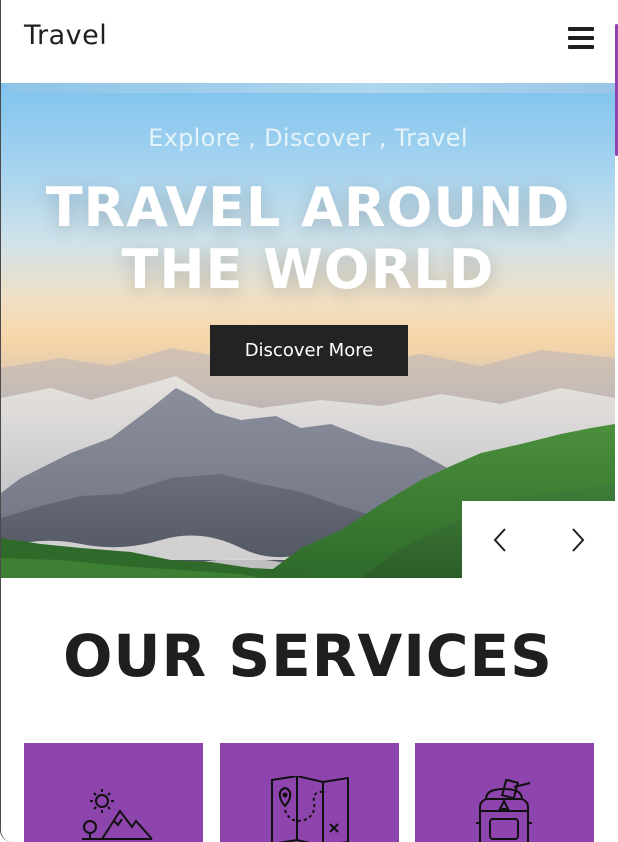  I want to click on chevron-left-icon, so click(501, 540).